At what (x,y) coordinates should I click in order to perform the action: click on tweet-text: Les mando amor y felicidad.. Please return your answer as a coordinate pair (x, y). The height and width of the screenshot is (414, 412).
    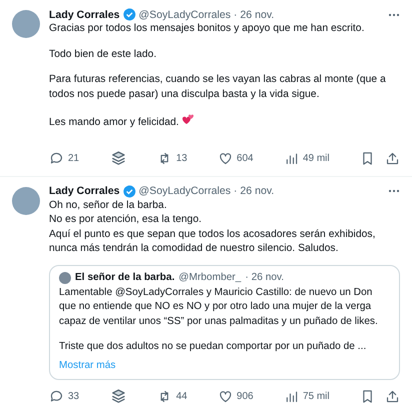
    Looking at the image, I should click on (224, 121).